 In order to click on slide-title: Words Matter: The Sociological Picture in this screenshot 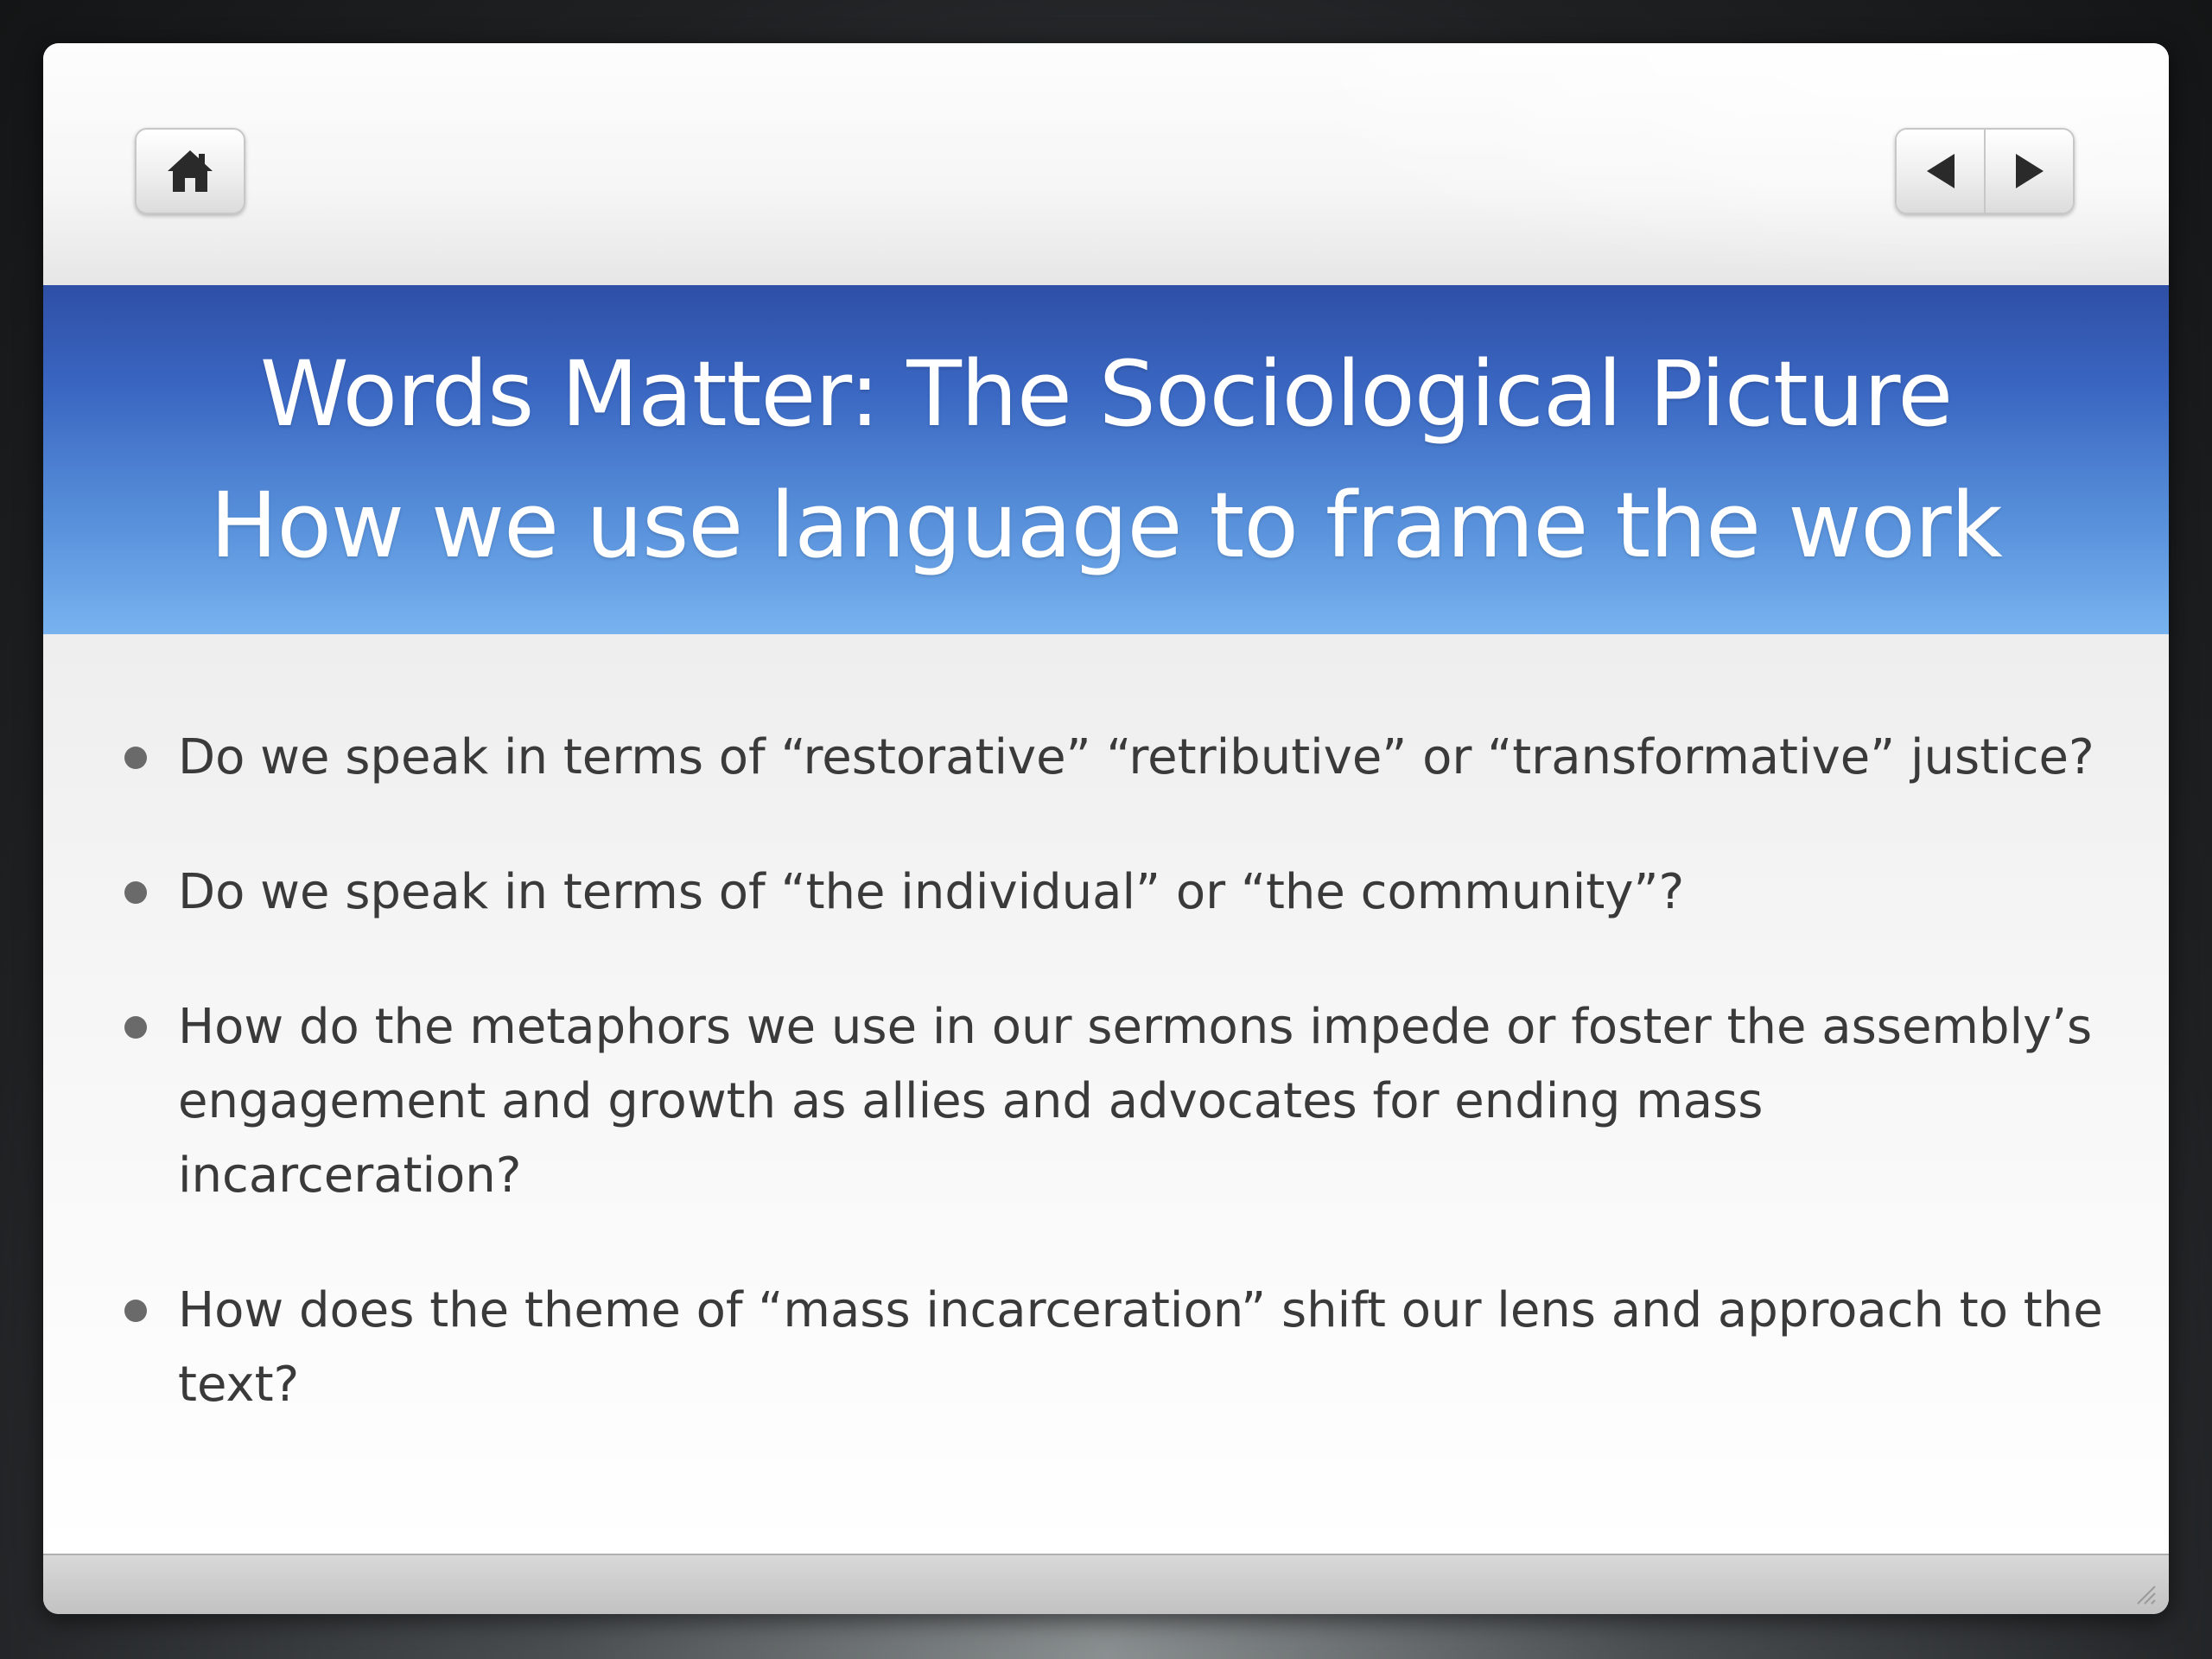, I will do `click(1106, 394)`.